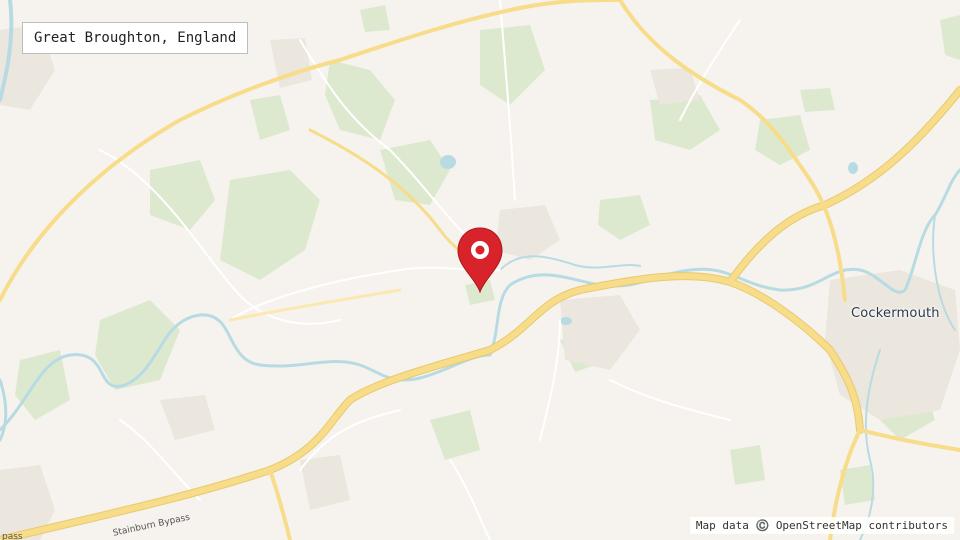 The image size is (960, 540). Describe the element at coordinates (480, 260) in the screenshot. I see `map-pin-icon` at that location.